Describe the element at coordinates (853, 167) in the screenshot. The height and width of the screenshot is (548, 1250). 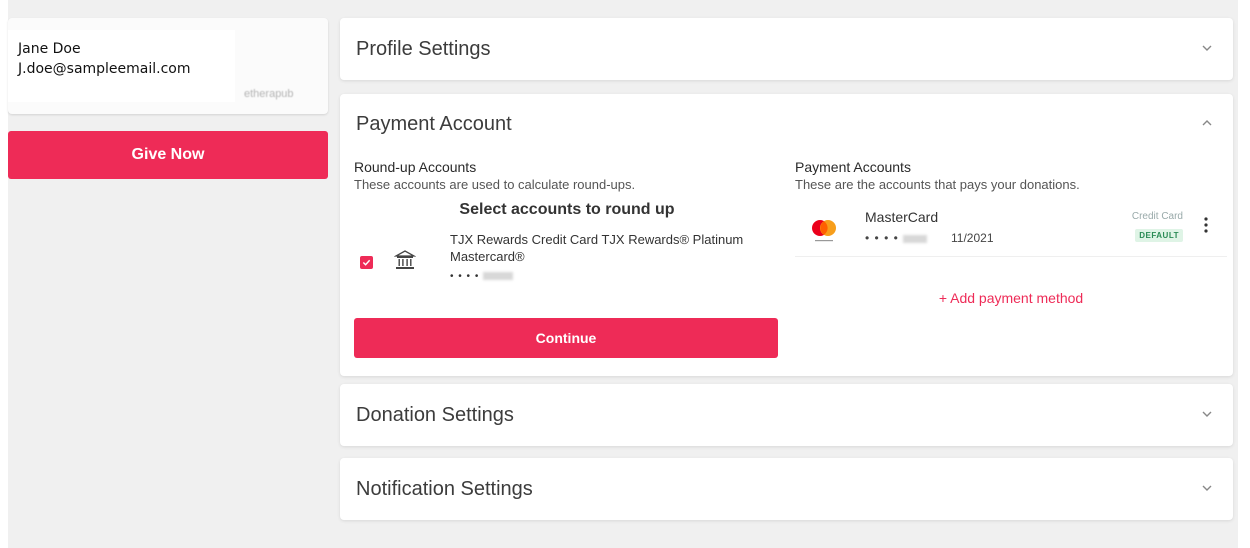
I see `payment-title: Payment Accounts` at that location.